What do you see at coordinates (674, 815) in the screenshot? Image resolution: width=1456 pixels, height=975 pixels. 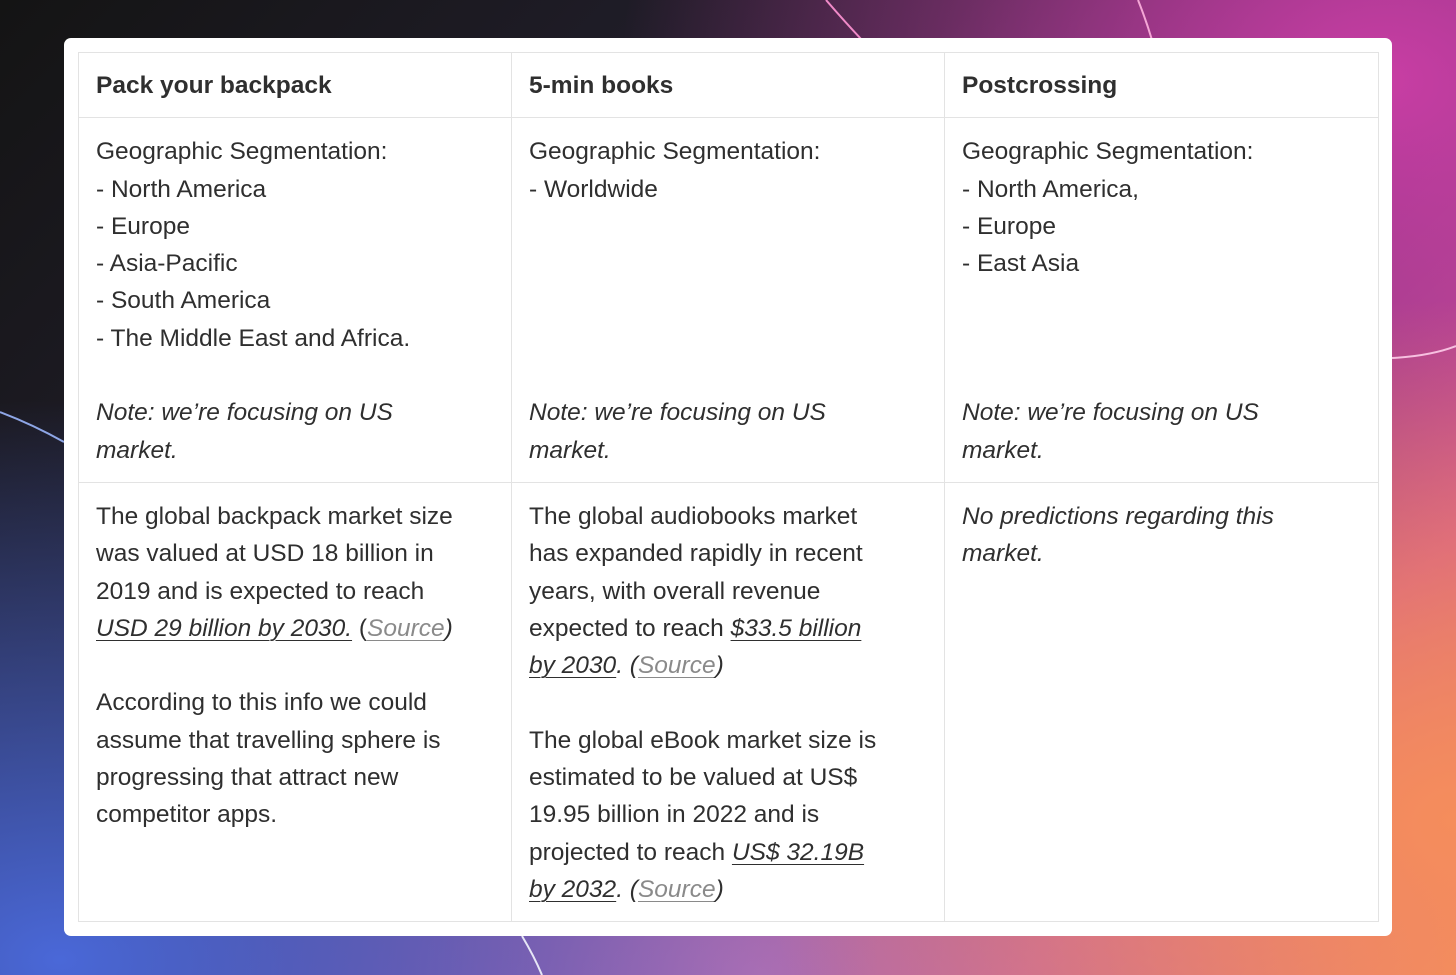 I see `cell-line: 19.95 billion in 2022 and is` at bounding box center [674, 815].